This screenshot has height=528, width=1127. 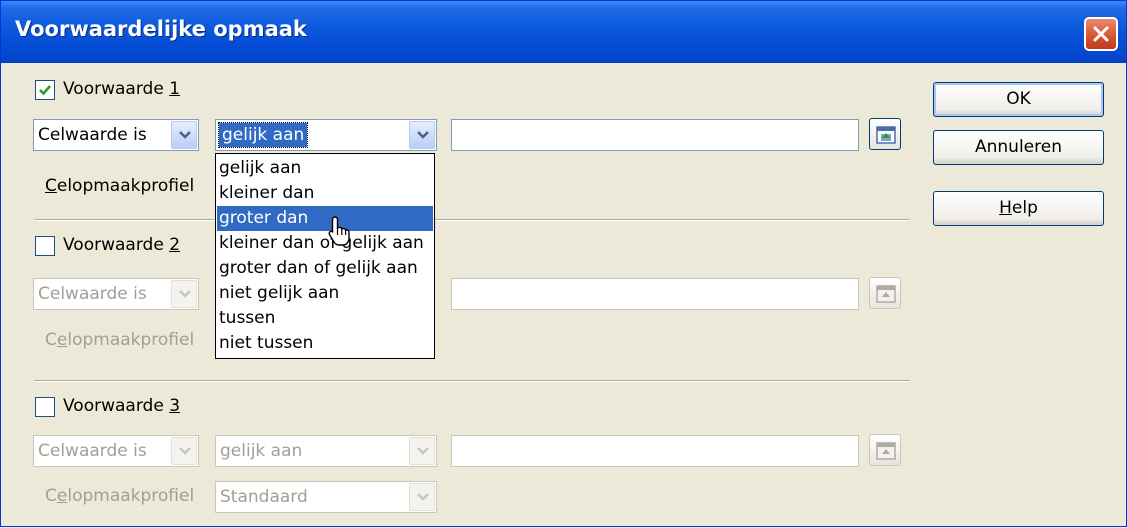 I want to click on dropdown-option-kleiner-dan: kleiner dan, so click(x=325, y=193).